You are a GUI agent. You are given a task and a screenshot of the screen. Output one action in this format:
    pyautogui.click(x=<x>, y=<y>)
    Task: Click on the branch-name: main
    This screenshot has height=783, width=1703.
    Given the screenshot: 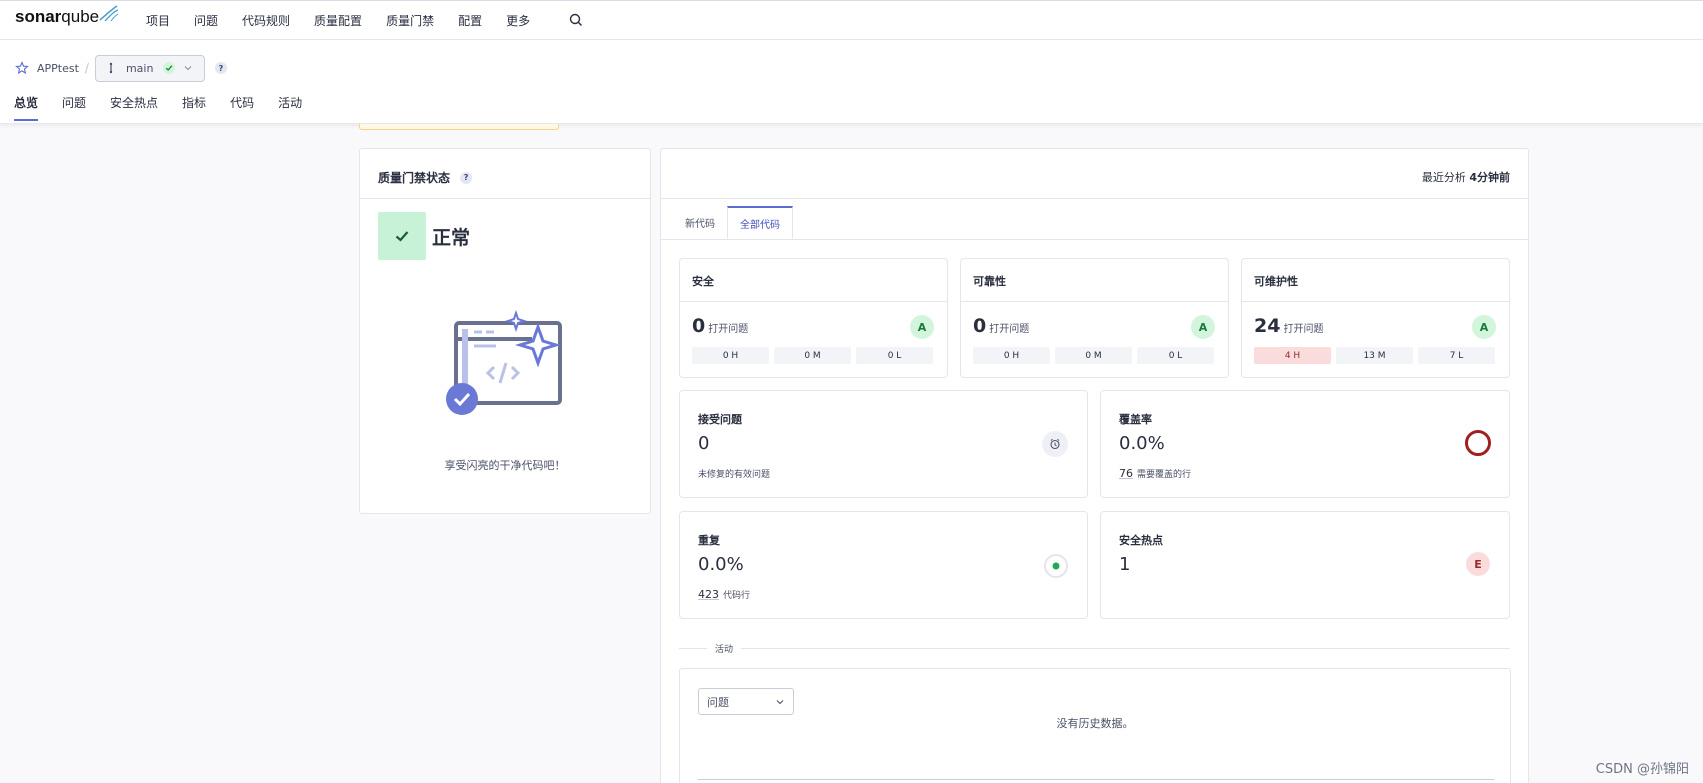 What is the action you would take?
    pyautogui.click(x=139, y=68)
    